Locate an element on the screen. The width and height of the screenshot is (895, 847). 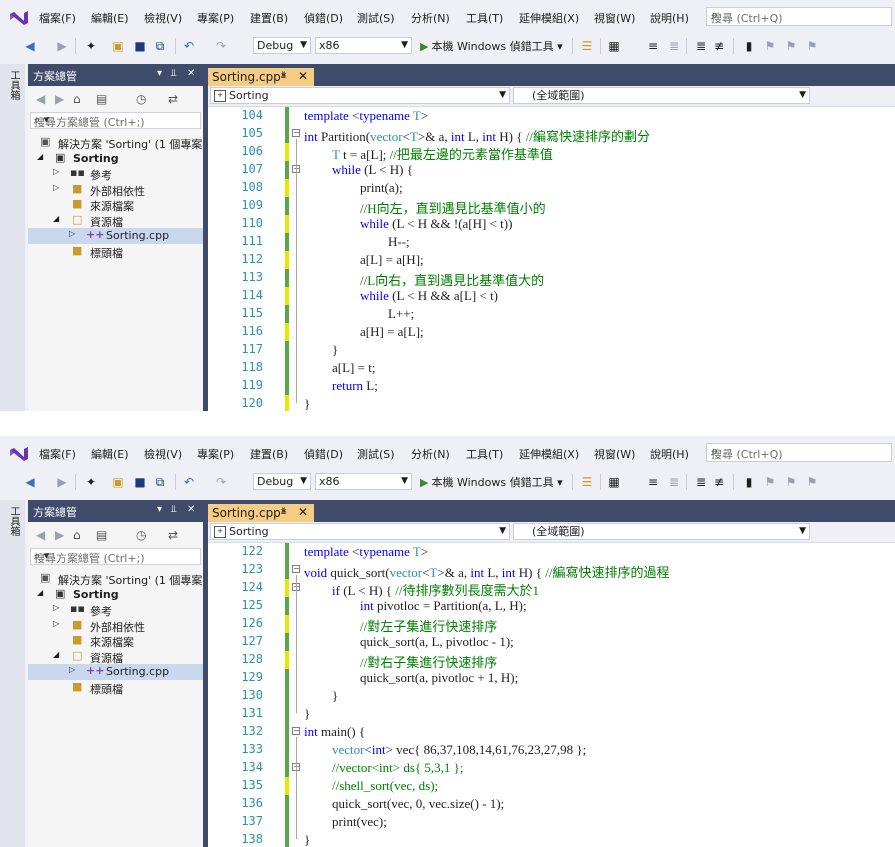
code-line: 132 − int main() { is located at coordinates (551, 732).